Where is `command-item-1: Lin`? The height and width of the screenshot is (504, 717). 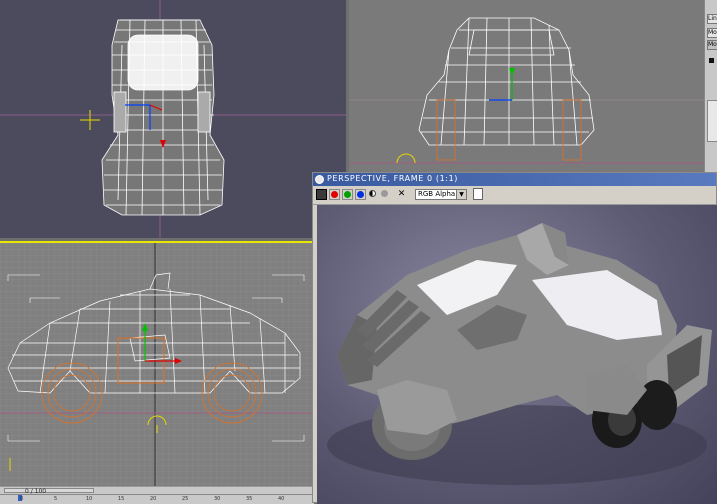 command-item-1: Lin is located at coordinates (712, 19).